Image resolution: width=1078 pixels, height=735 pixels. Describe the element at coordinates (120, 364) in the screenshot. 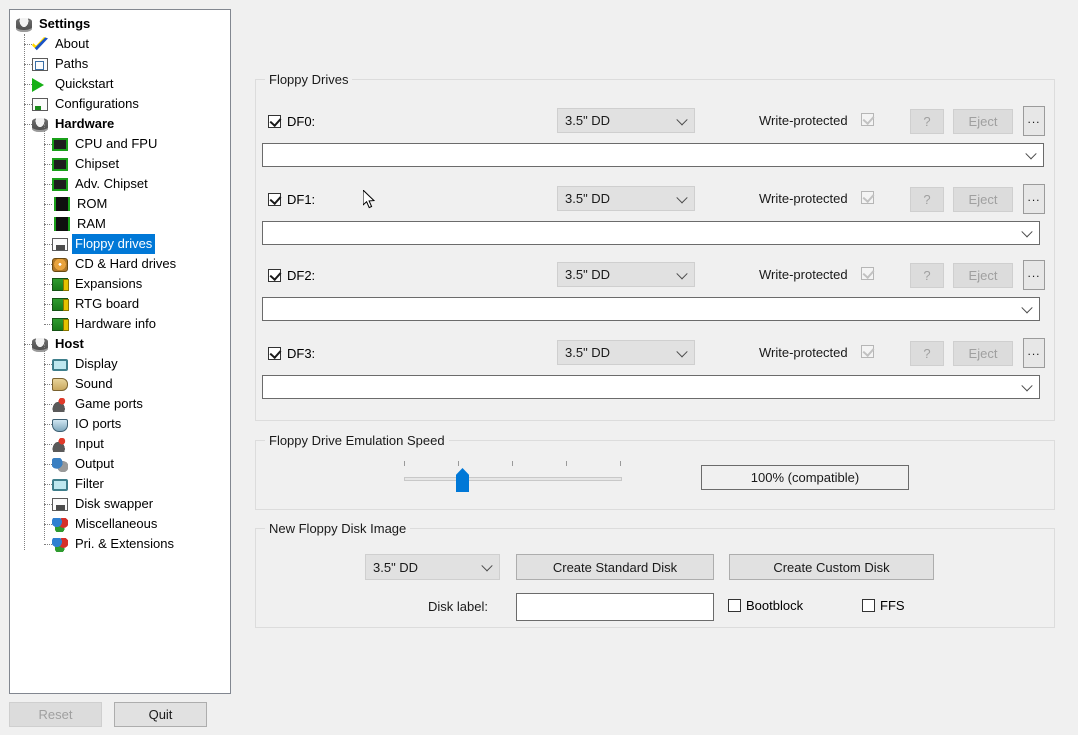

I see `sidebar-item-display: Display` at that location.